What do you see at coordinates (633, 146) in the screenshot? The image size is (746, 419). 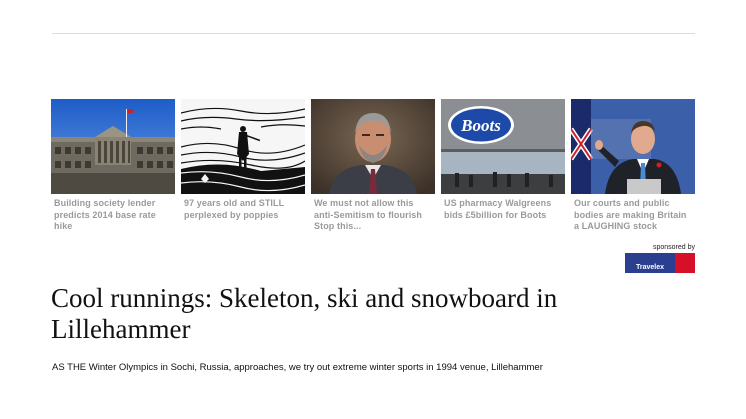 I see `prime-minister-image` at bounding box center [633, 146].